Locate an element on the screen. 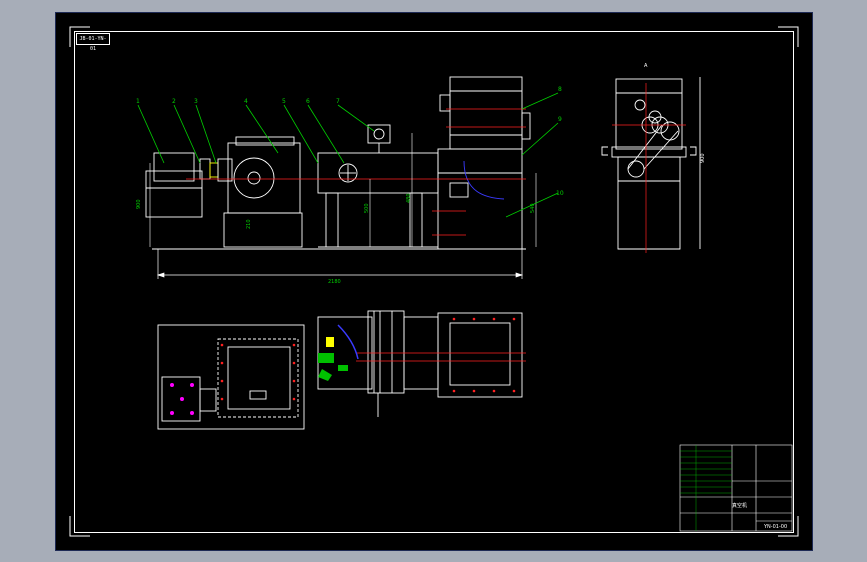  gearbox is located at coordinates (264, 178).